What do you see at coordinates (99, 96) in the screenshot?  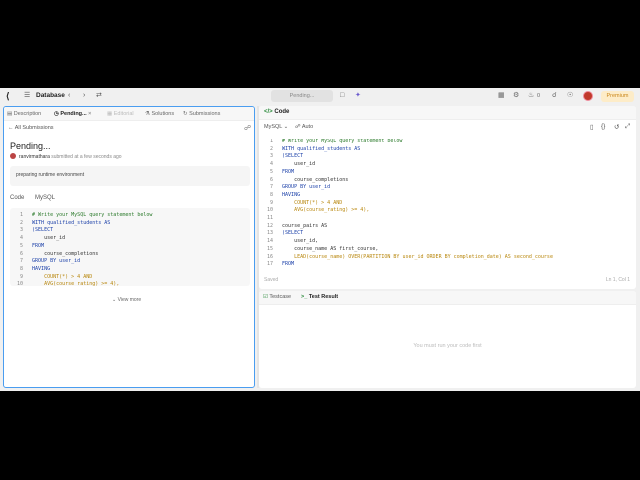 I see `shuffle-icon: ⇄` at bounding box center [99, 96].